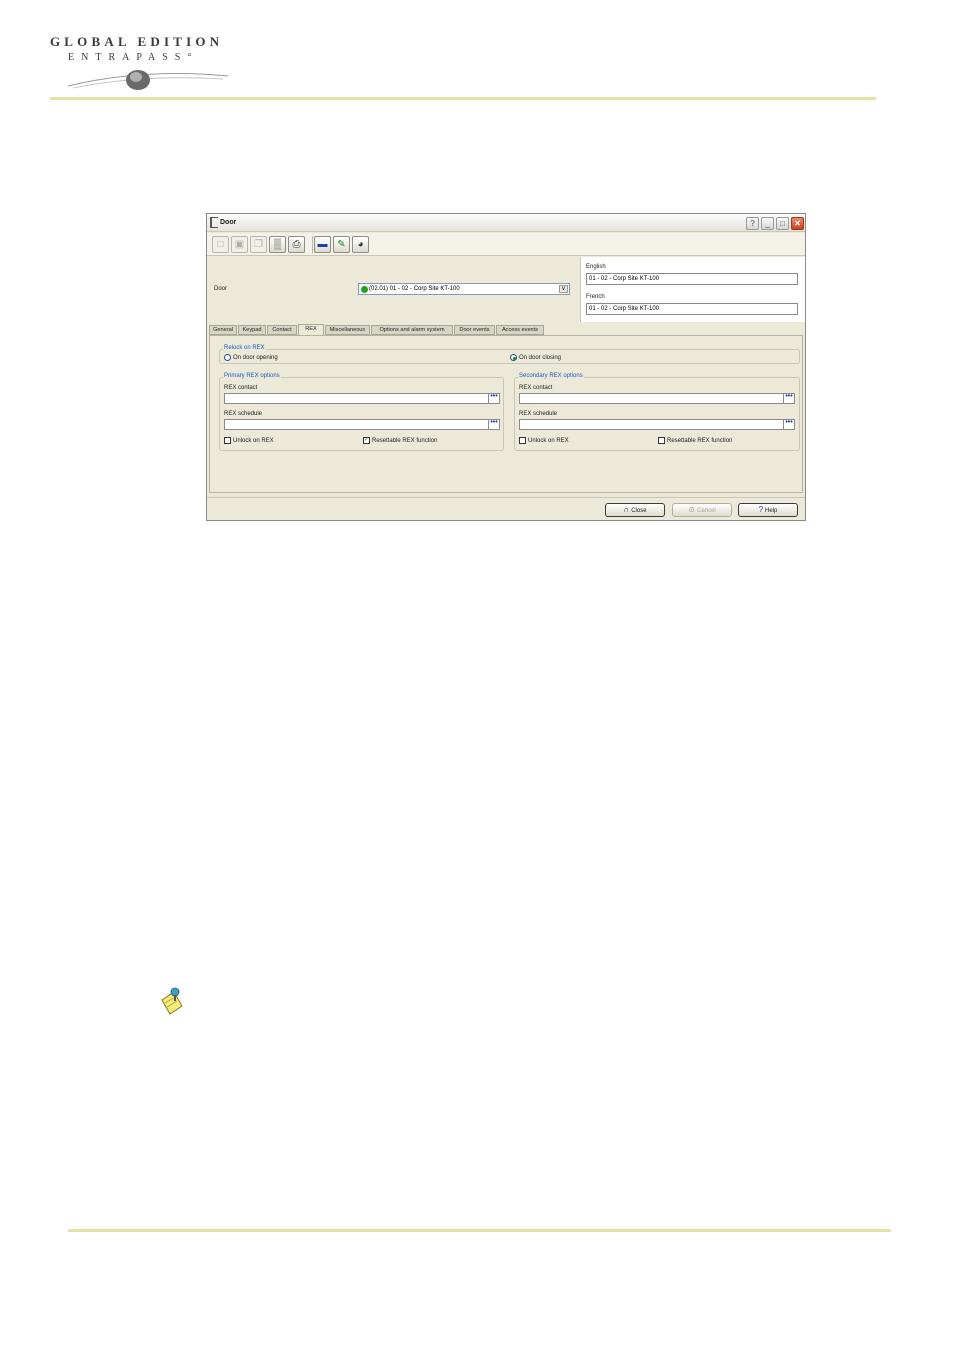 Image resolution: width=954 pixels, height=1350 pixels. Describe the element at coordinates (596, 267) in the screenshot. I see `english-label: English` at that location.